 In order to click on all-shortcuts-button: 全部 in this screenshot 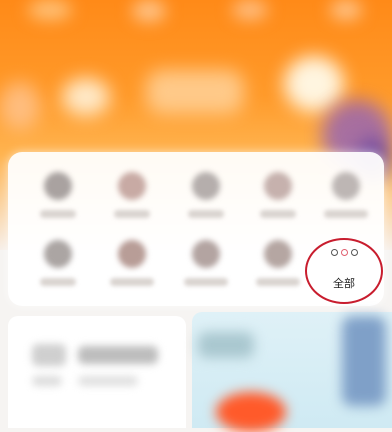, I will do `click(344, 271)`.